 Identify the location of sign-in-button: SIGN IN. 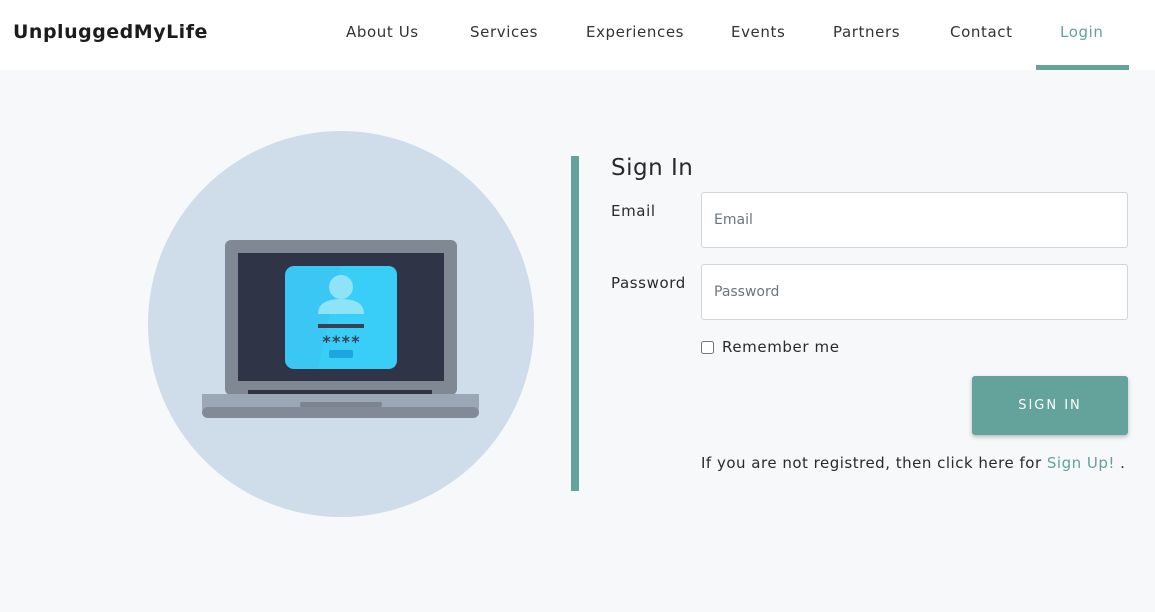
(1050, 405).